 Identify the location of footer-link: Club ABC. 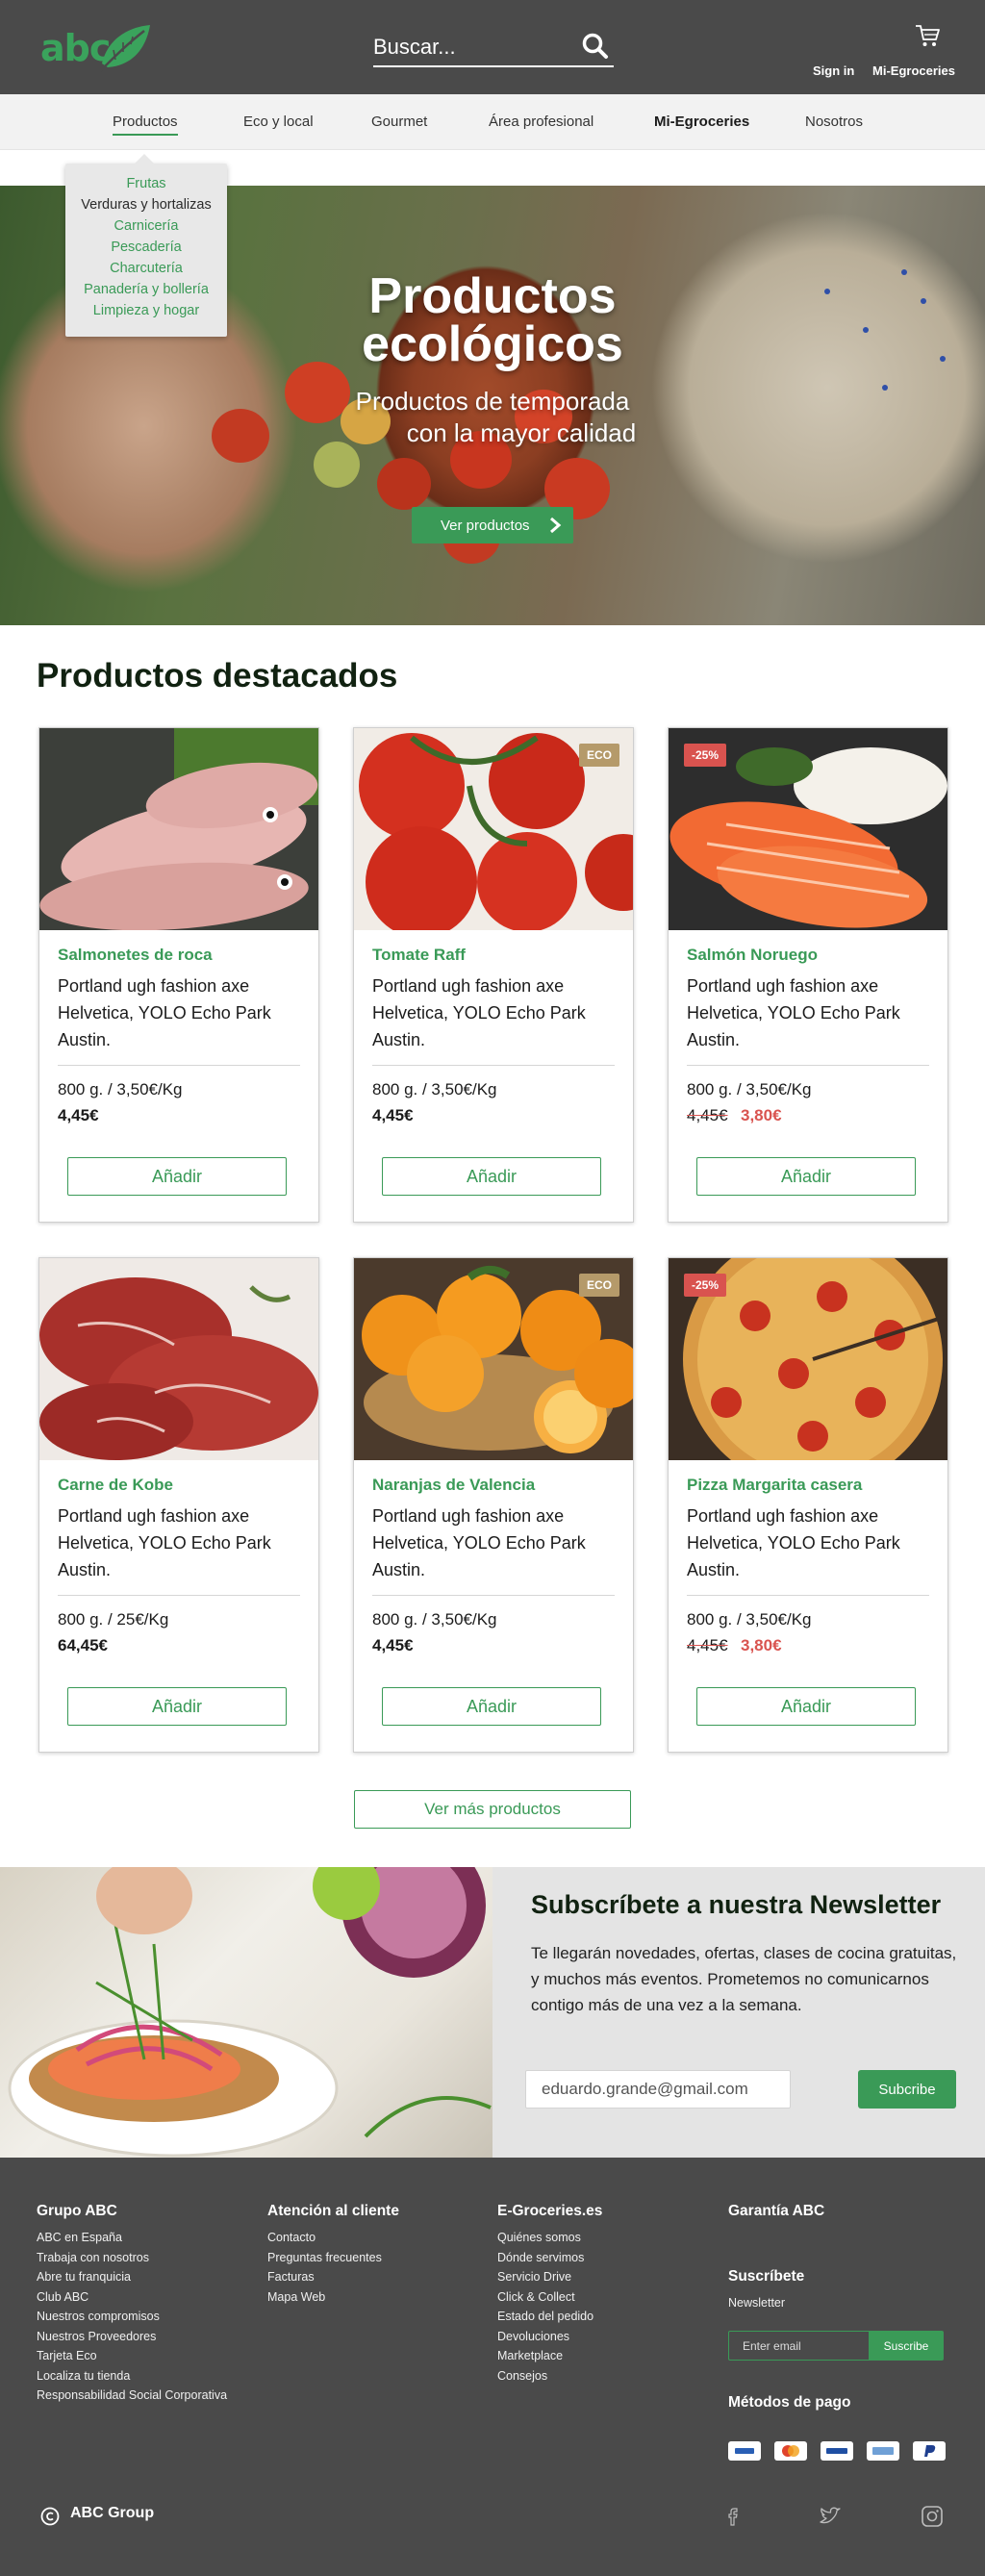
(132, 2297).